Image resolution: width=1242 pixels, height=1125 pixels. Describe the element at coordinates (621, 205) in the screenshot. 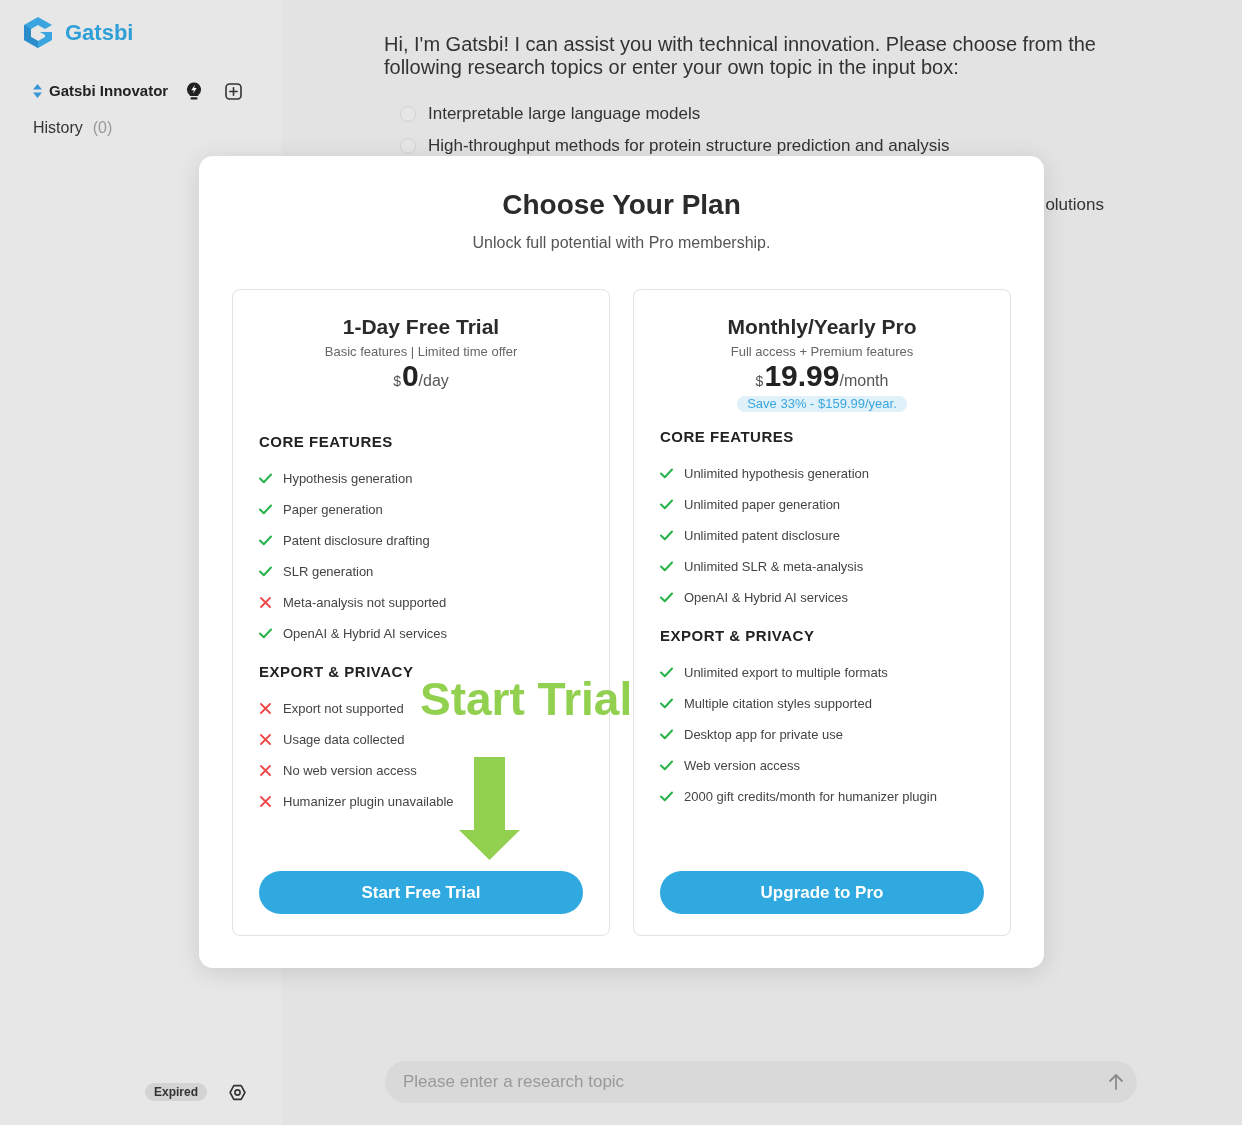

I see `modal-title: Choose Your Plan` at that location.